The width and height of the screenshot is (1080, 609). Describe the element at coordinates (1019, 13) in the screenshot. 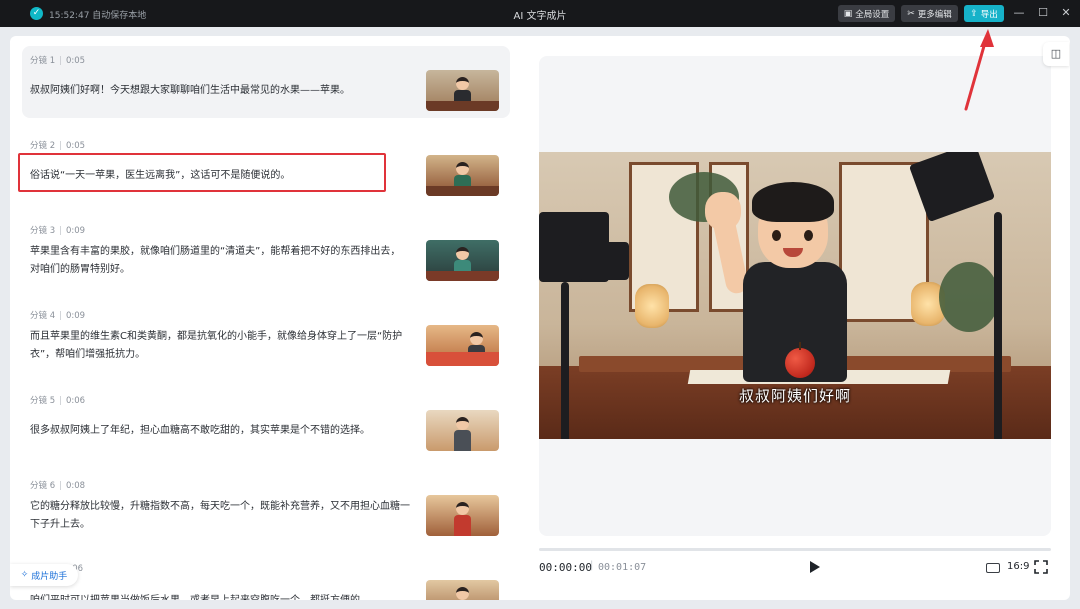

I see `minimize-icon: —` at that location.